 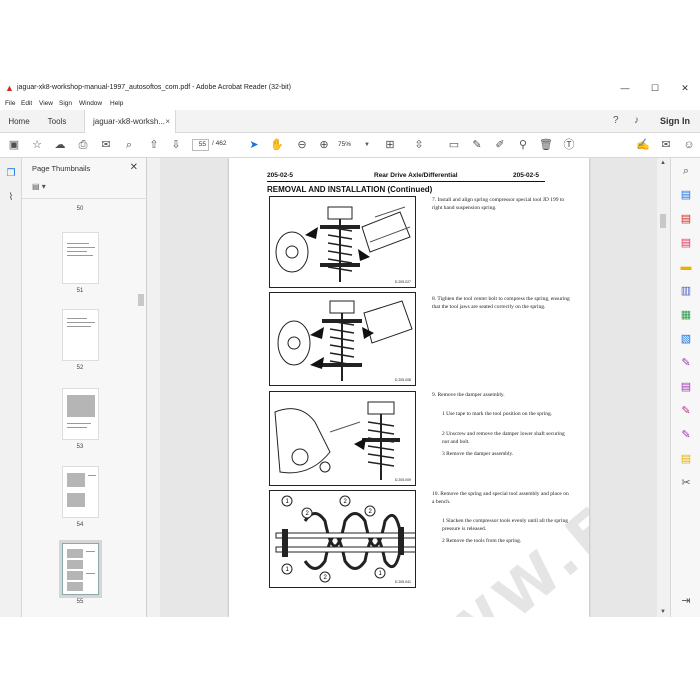 What do you see at coordinates (37, 145) in the screenshot?
I see `bookmark-star-icon: ☆` at bounding box center [37, 145].